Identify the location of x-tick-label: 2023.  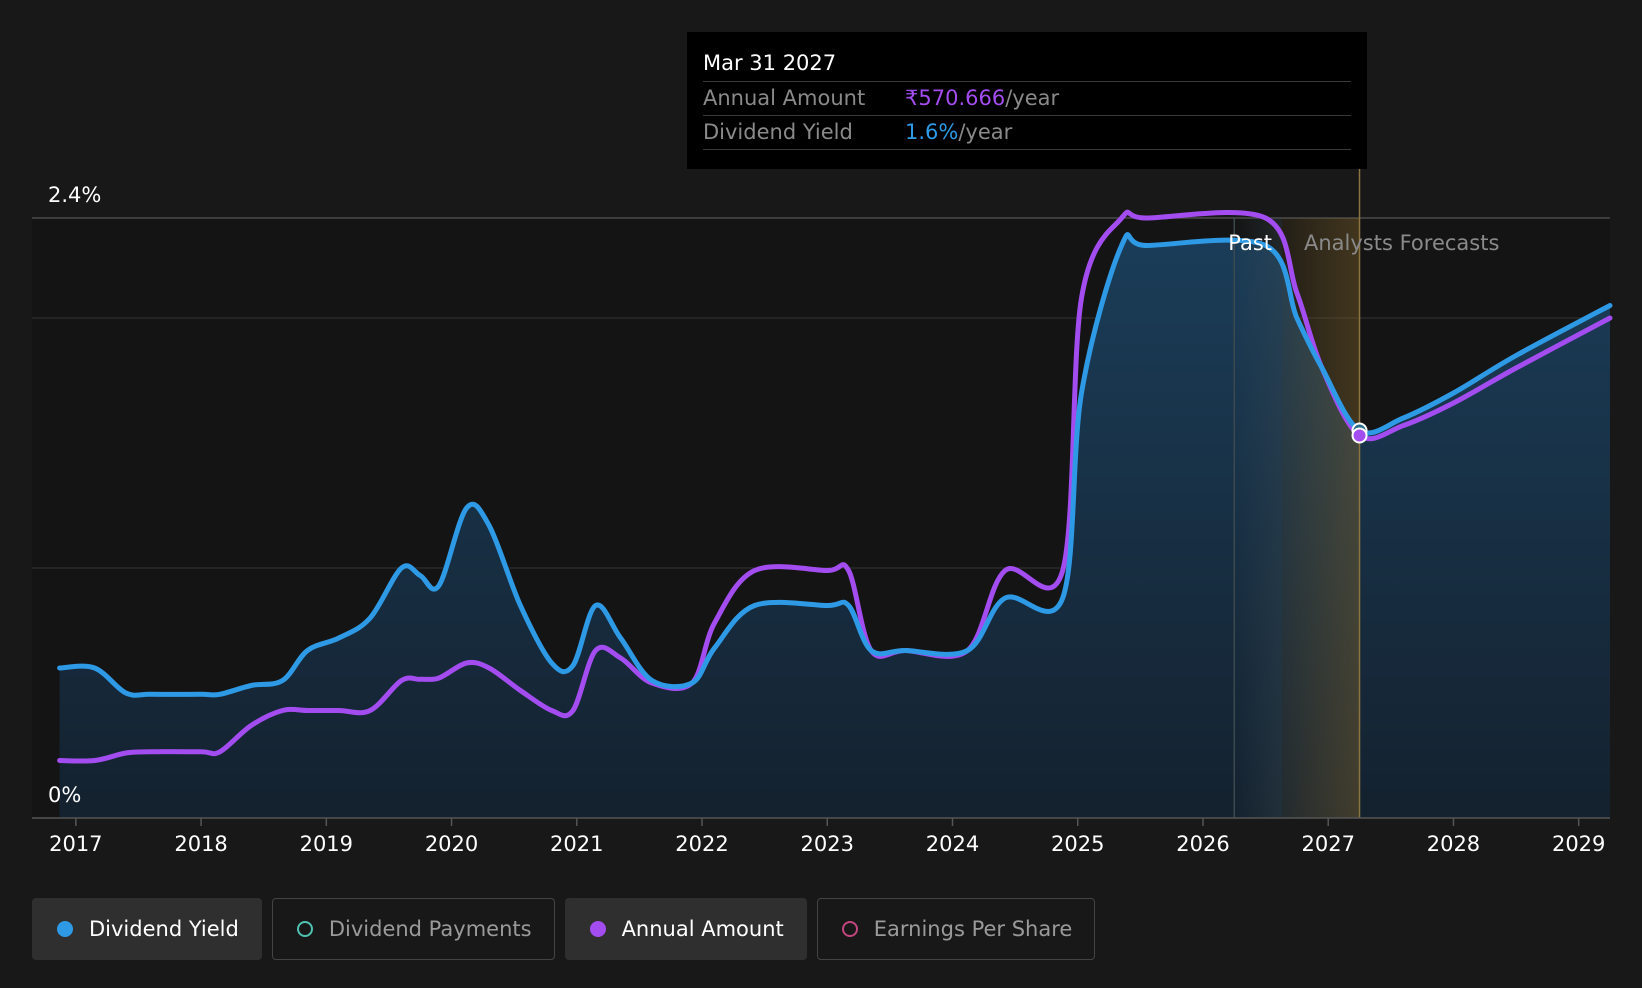
(827, 844).